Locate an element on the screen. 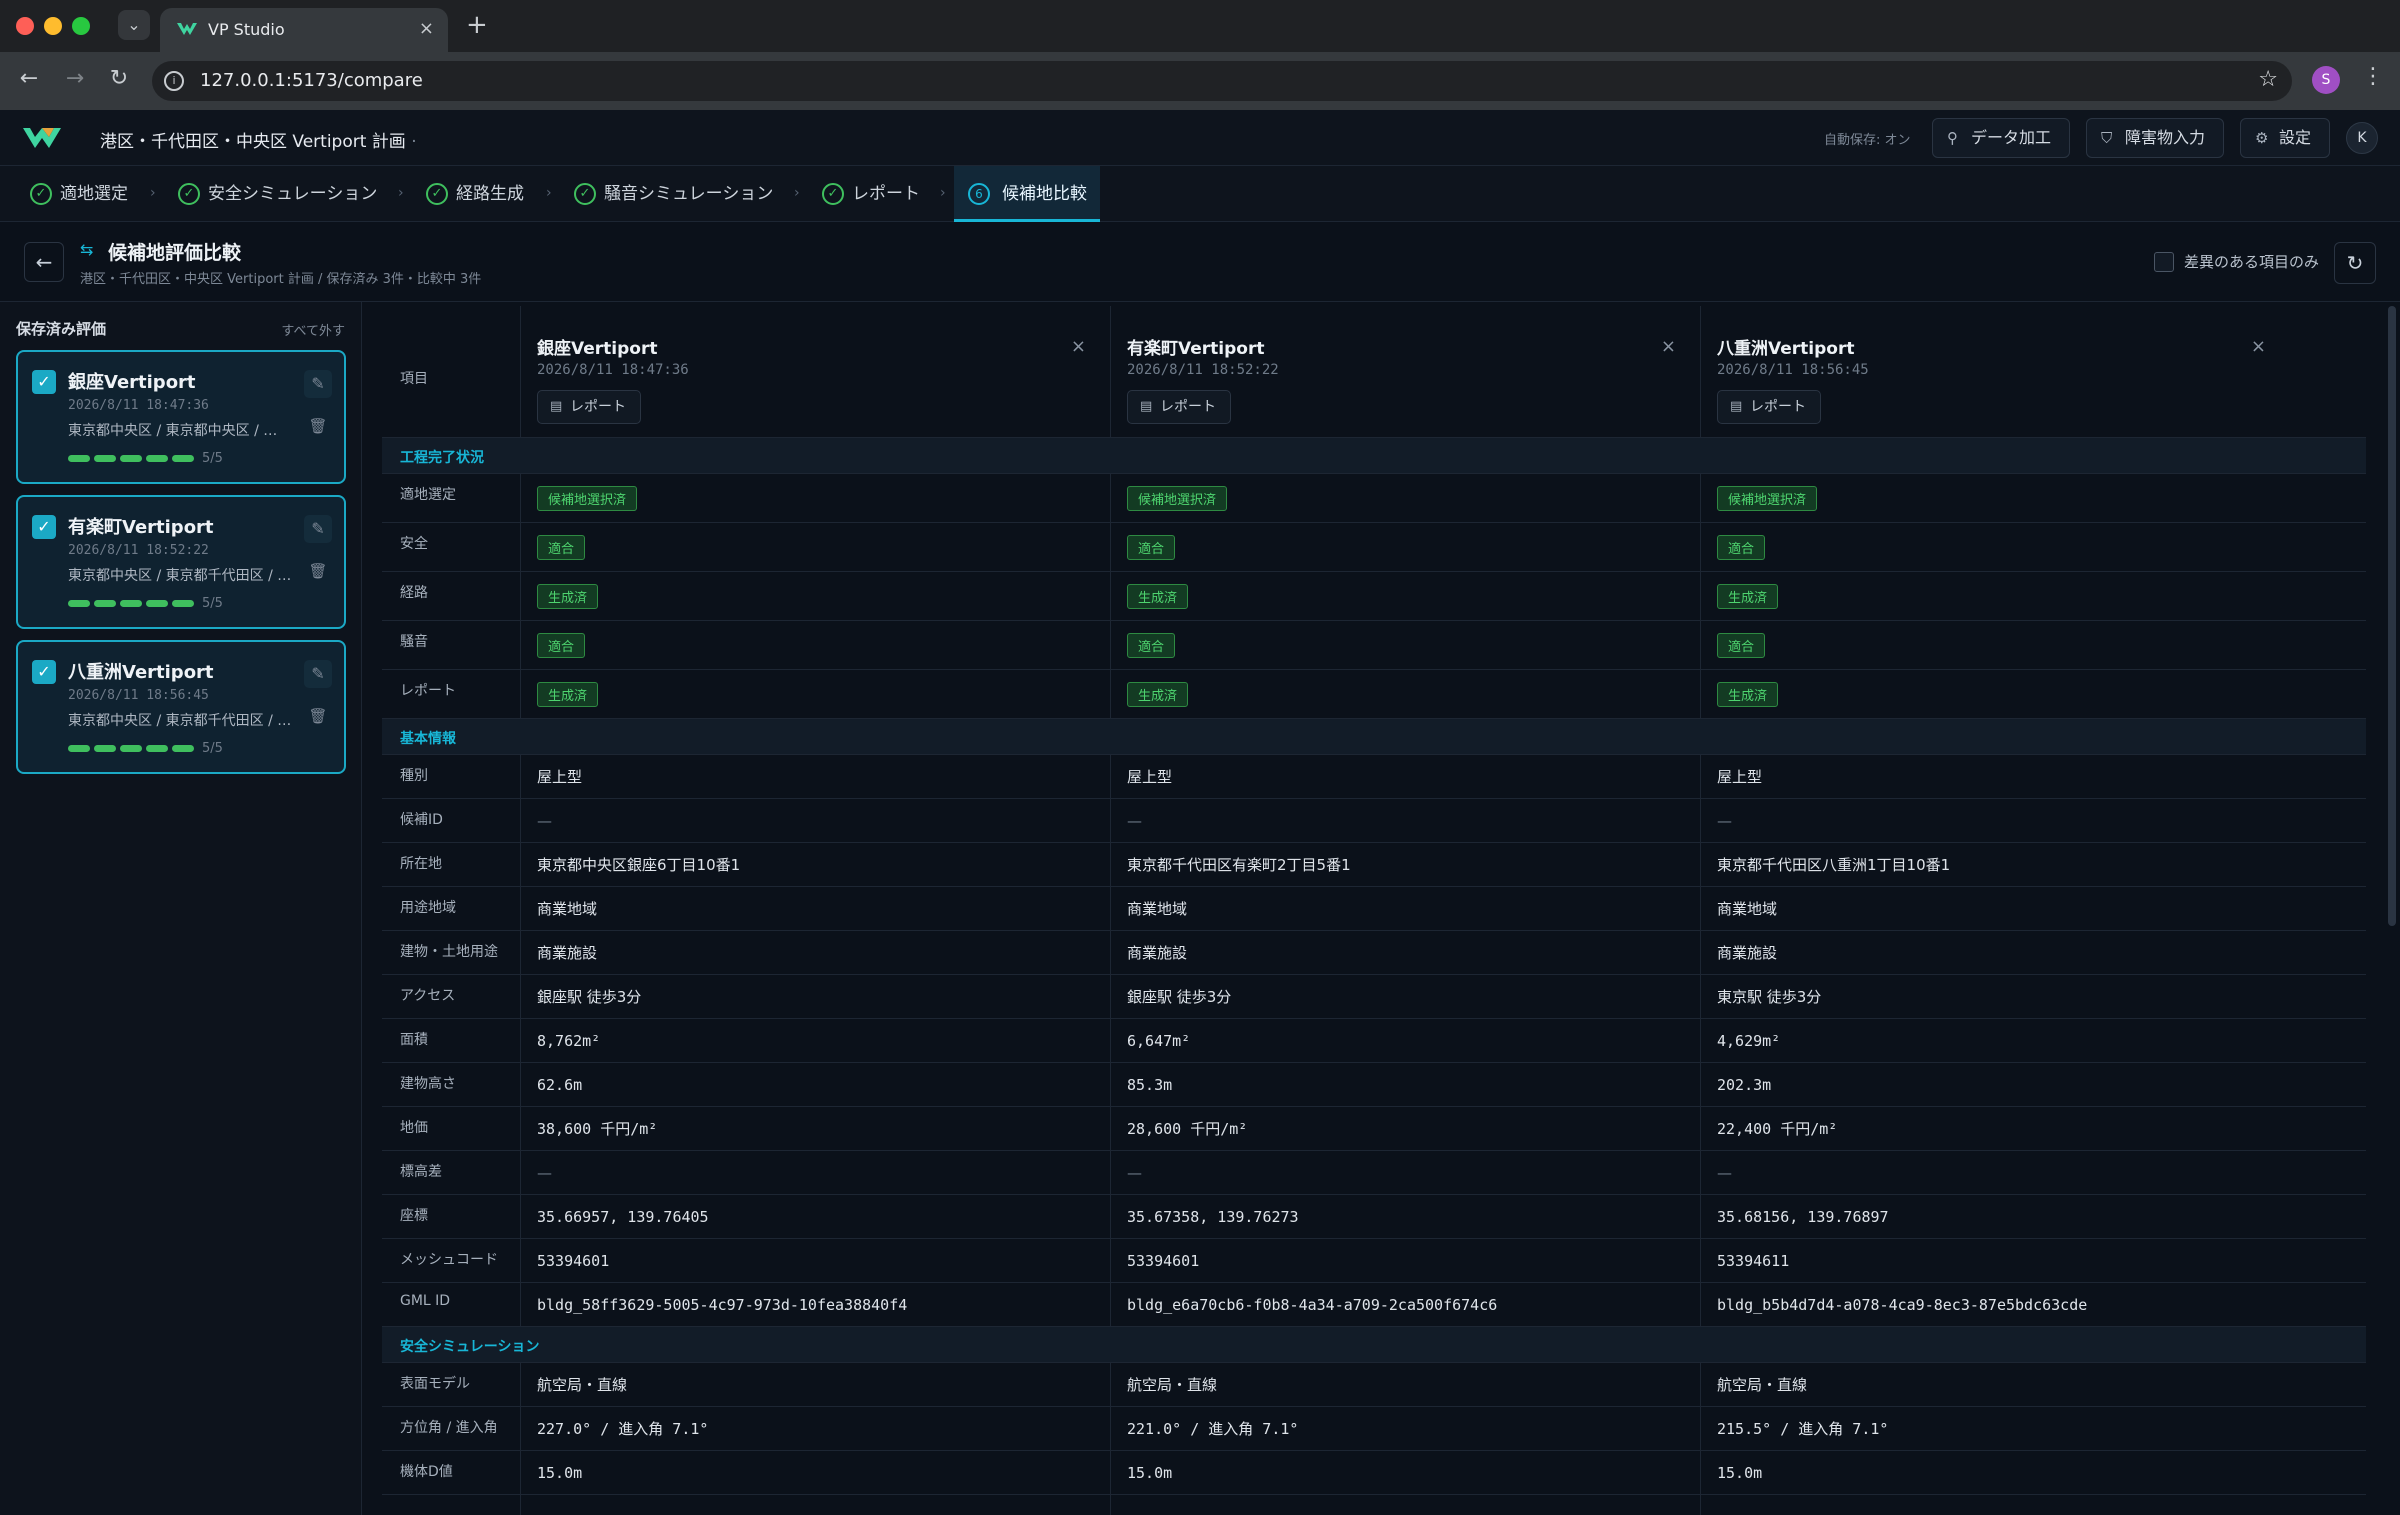 The height and width of the screenshot is (1515, 2400). item-column-label: 項目 is located at coordinates (414, 379).